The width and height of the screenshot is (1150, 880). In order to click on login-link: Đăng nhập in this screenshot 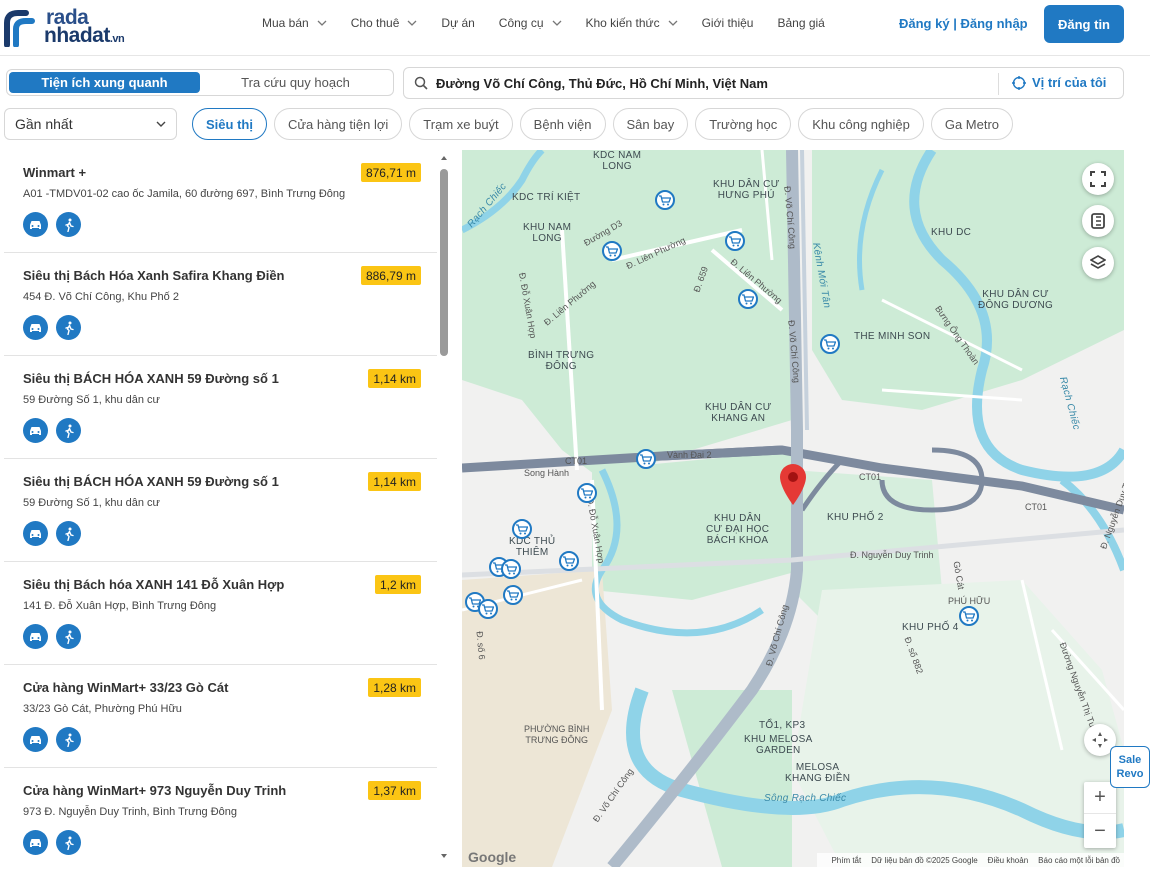, I will do `click(993, 23)`.